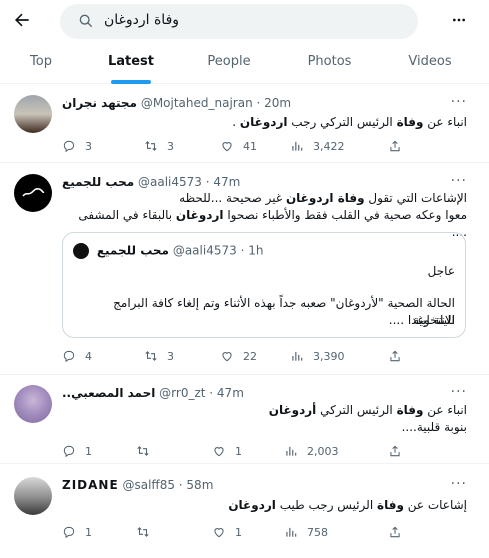 The height and width of the screenshot is (558, 489). I want to click on tweet-header: محب للجميع @aali4573 · 47m, so click(151, 182).